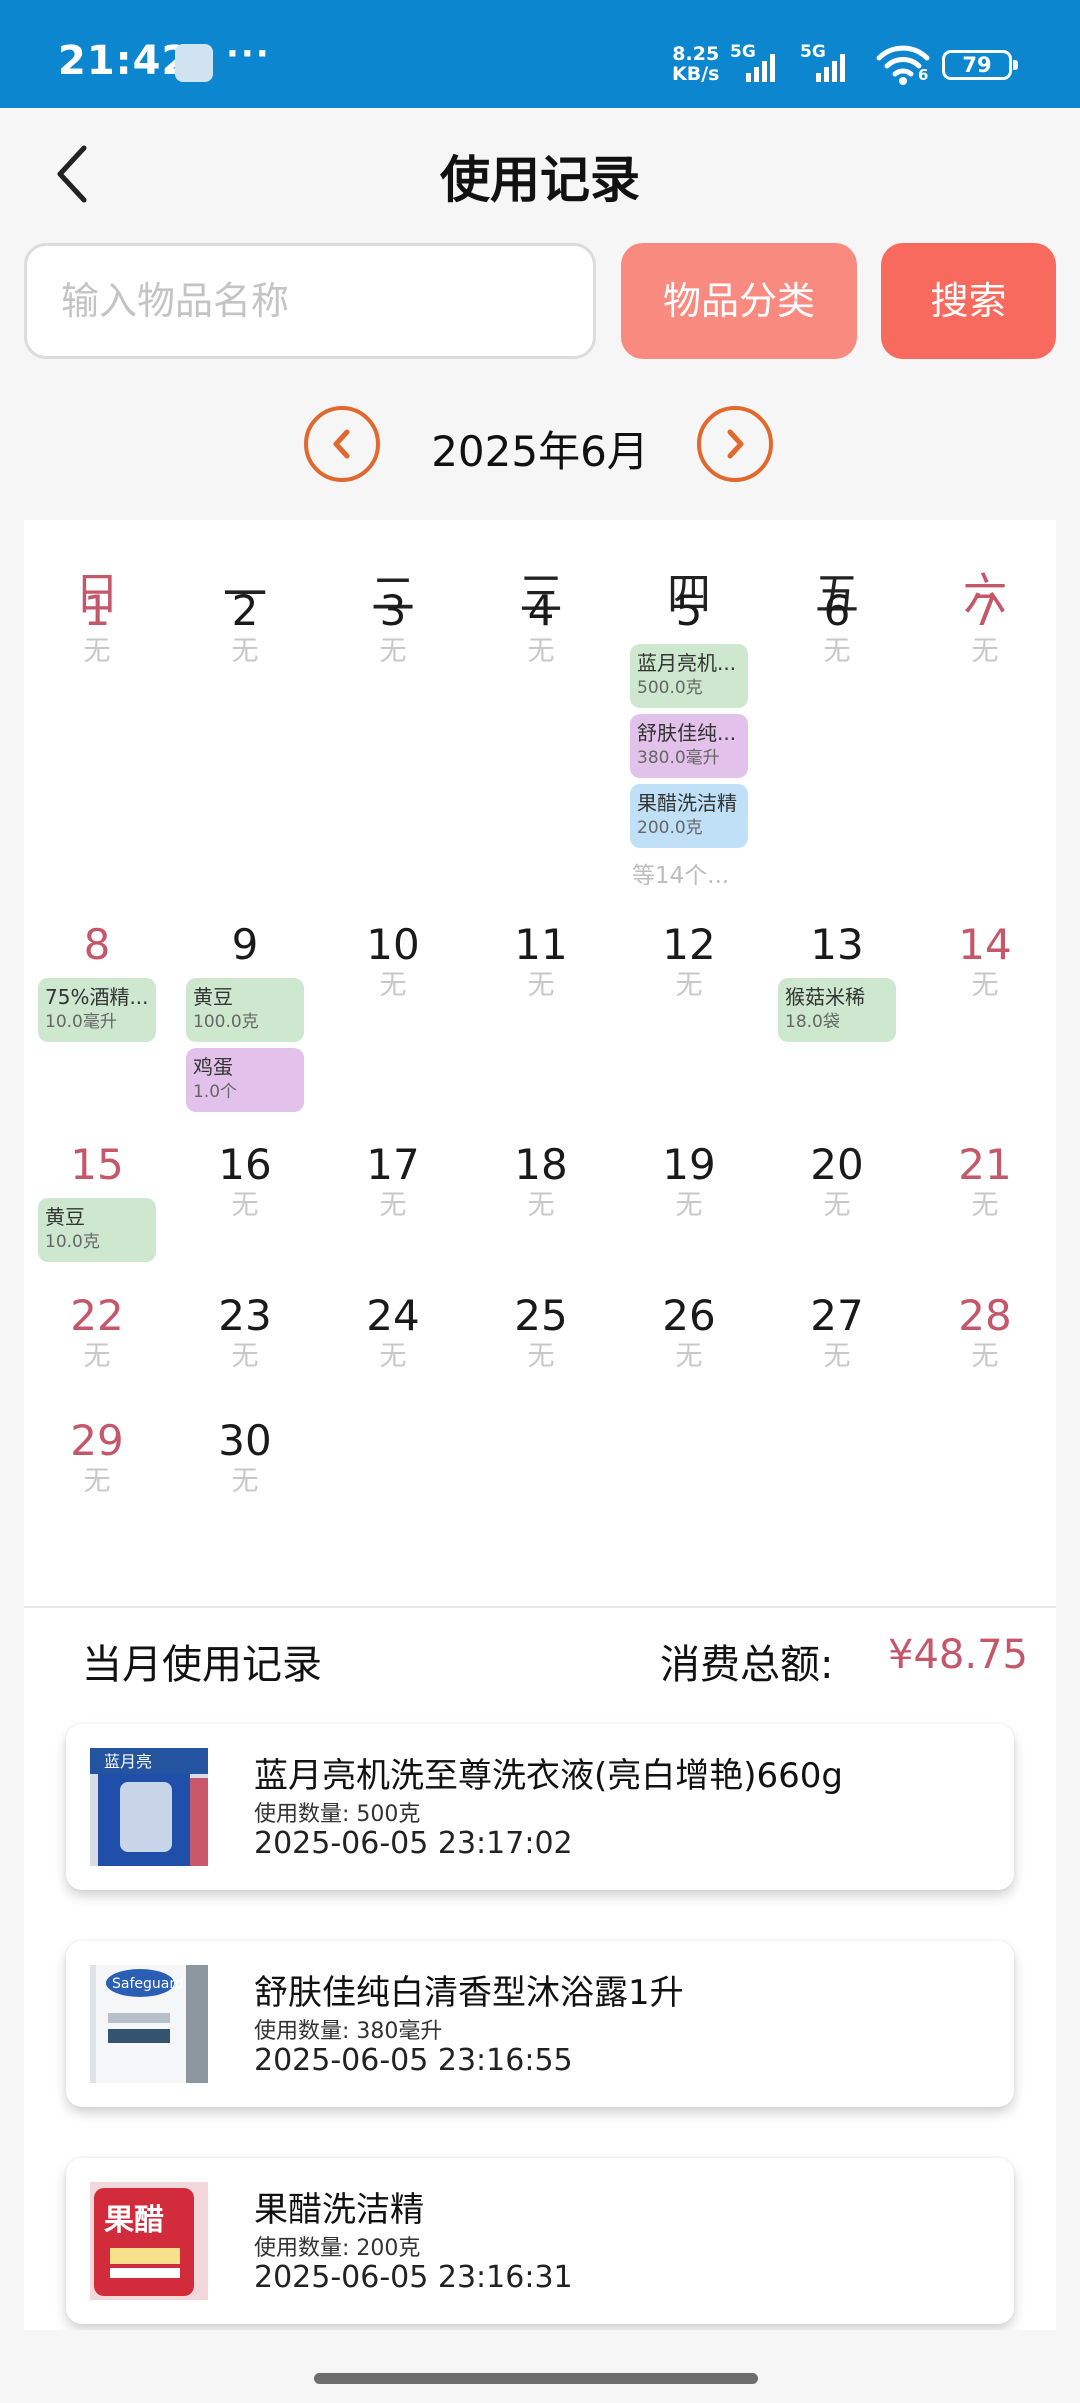  Describe the element at coordinates (541, 961) in the screenshot. I see `calendar-day: 11 无` at that location.